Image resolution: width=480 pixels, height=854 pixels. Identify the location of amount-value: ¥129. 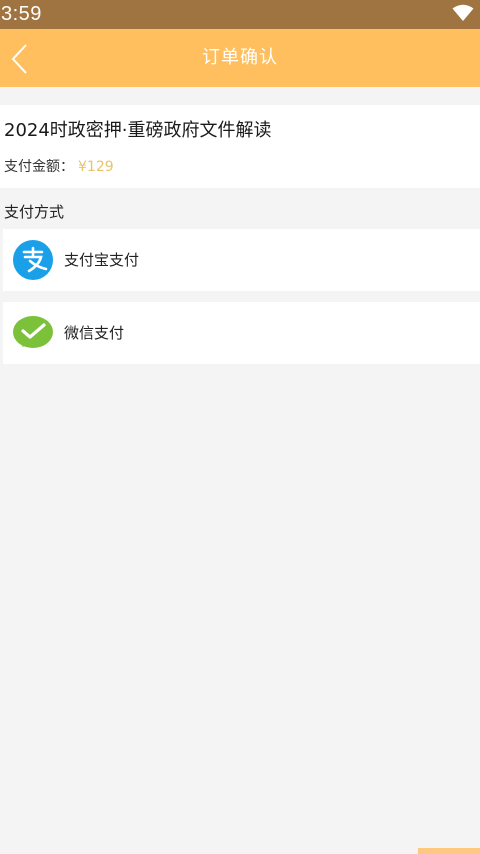
(96, 167).